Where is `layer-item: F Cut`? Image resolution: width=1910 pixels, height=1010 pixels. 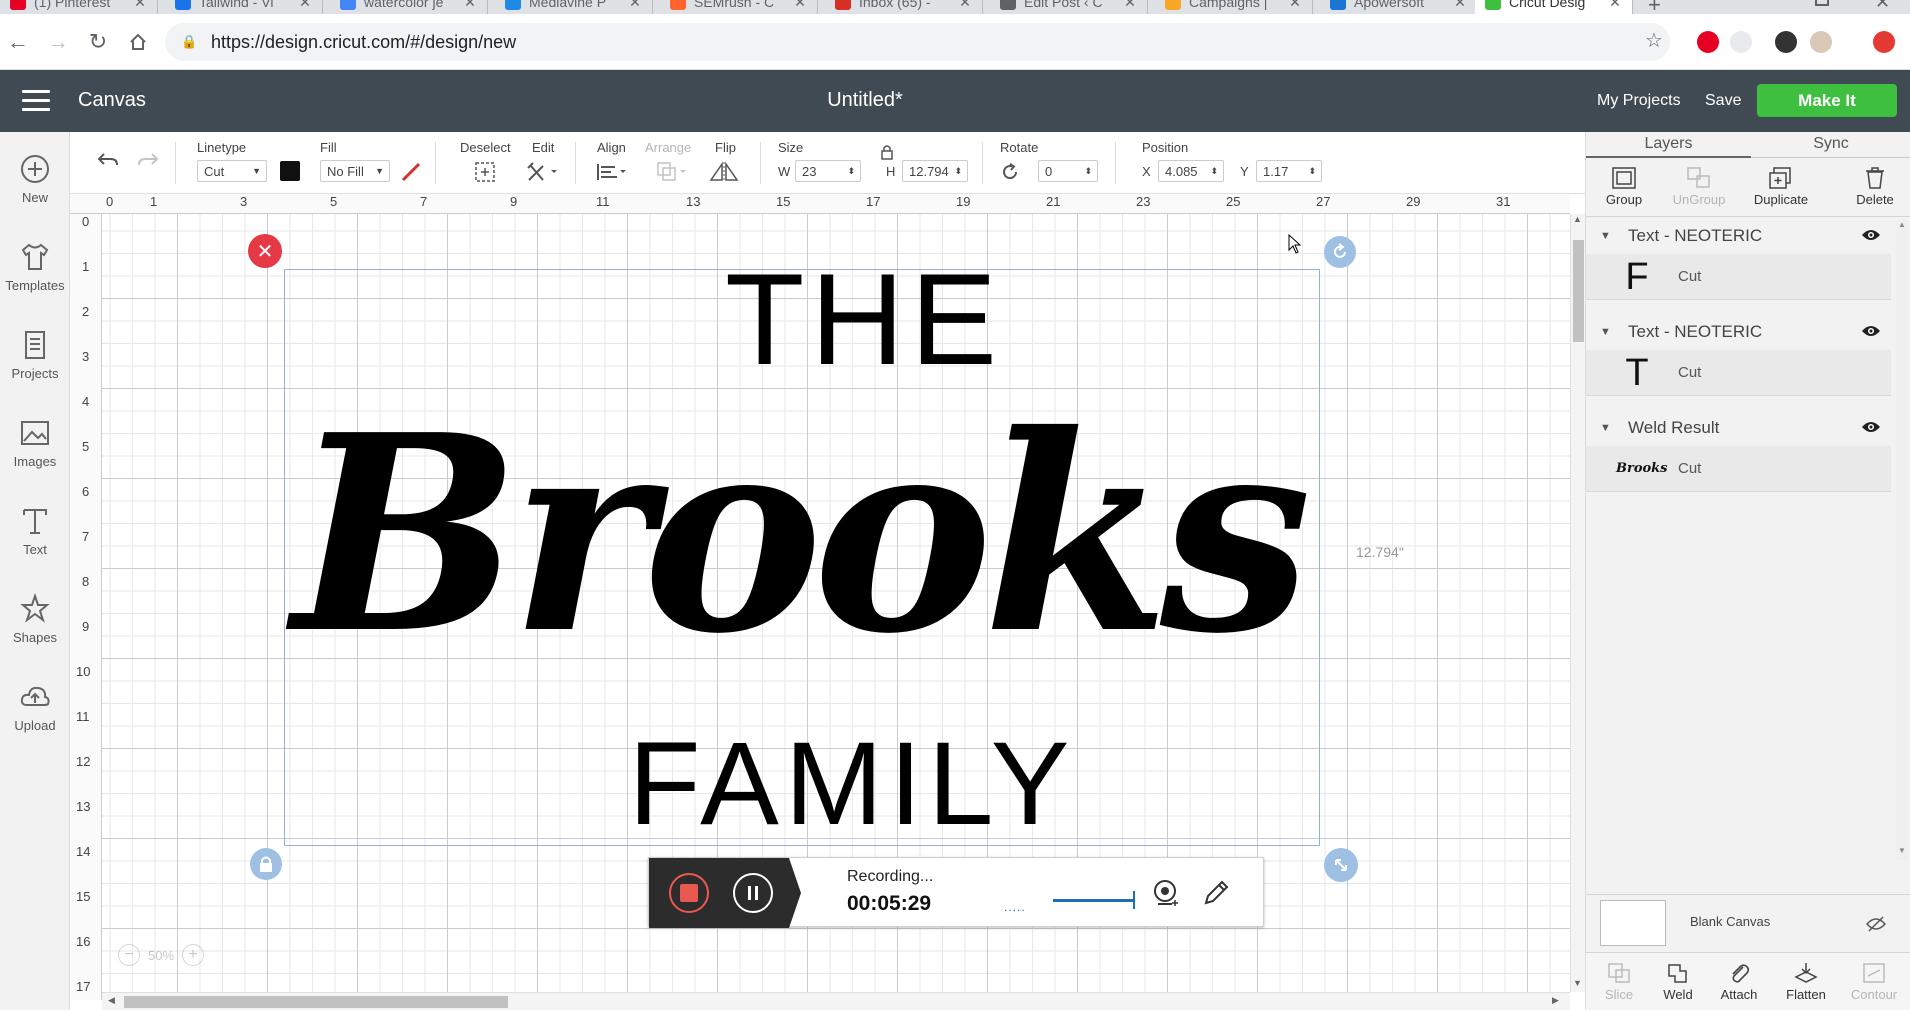
layer-item: F Cut is located at coordinates (1738, 277).